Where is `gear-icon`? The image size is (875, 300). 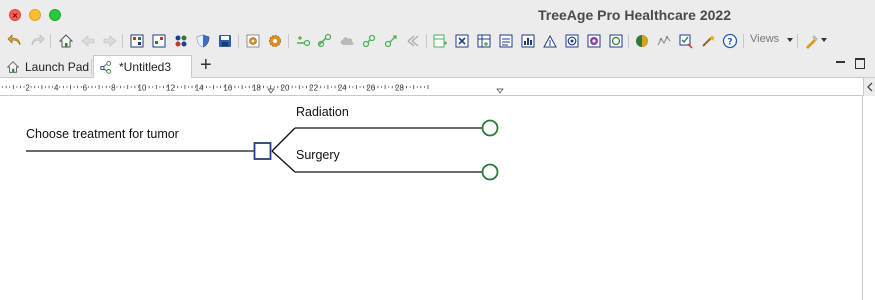 gear-icon is located at coordinates (275, 41).